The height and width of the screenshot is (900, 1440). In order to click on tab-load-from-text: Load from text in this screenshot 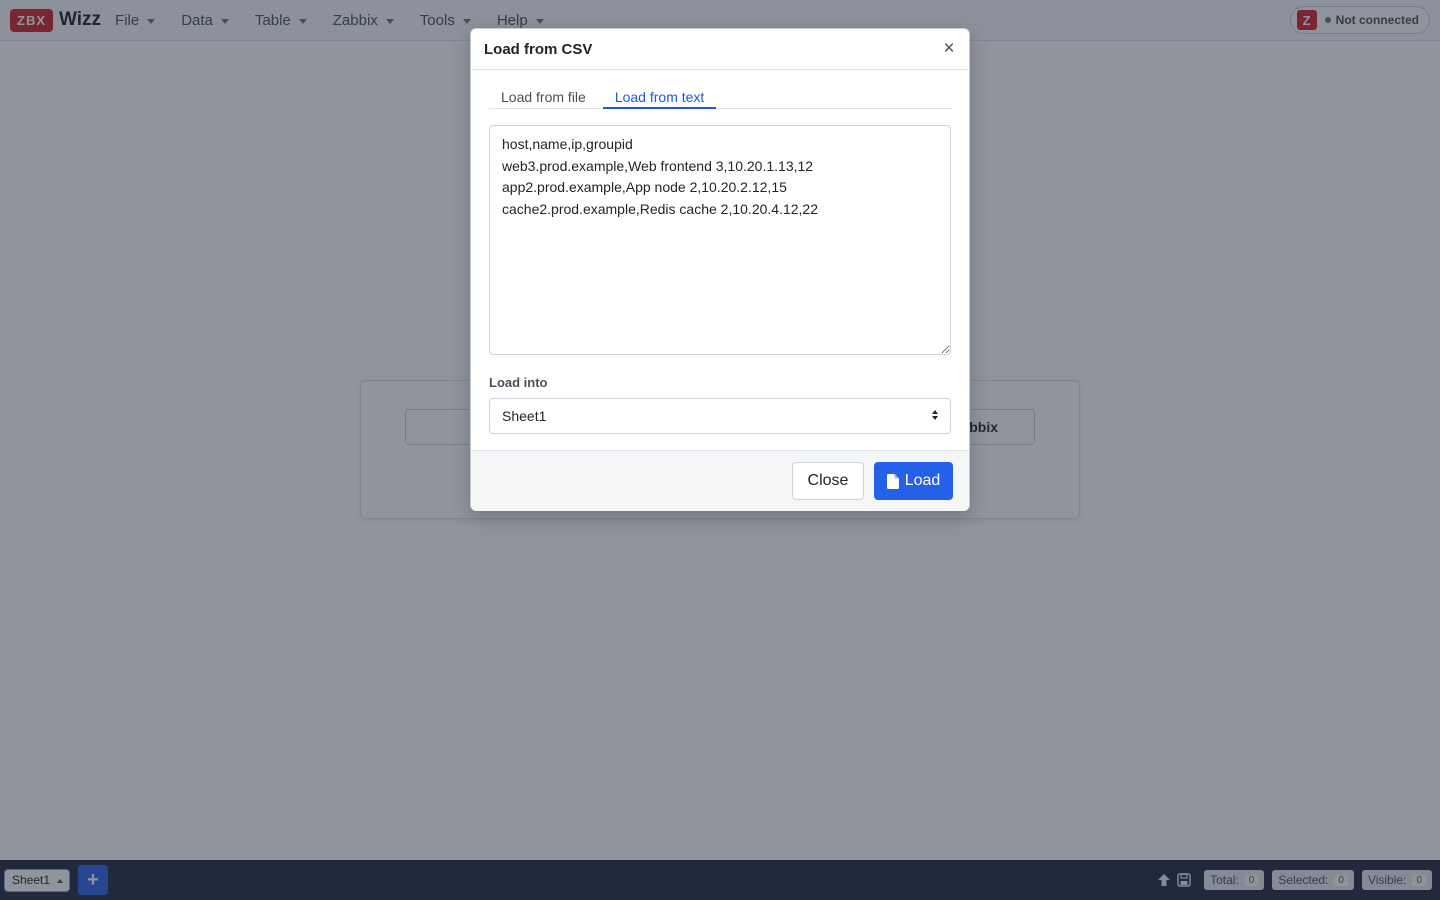, I will do `click(659, 97)`.